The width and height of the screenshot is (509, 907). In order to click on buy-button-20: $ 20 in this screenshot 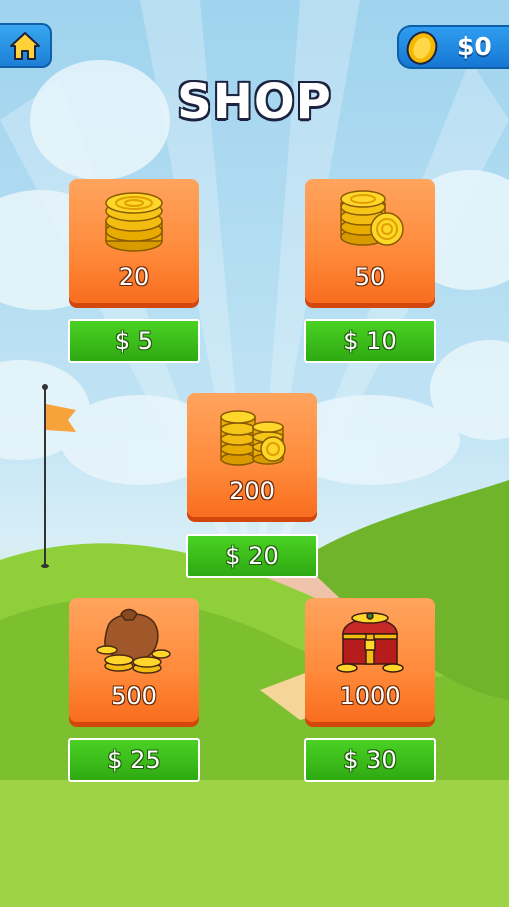, I will do `click(252, 556)`.